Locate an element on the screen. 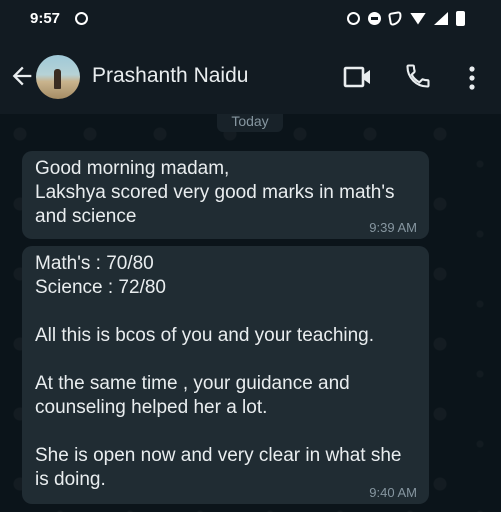 This screenshot has height=512, width=501. avatar is located at coordinates (58, 77).